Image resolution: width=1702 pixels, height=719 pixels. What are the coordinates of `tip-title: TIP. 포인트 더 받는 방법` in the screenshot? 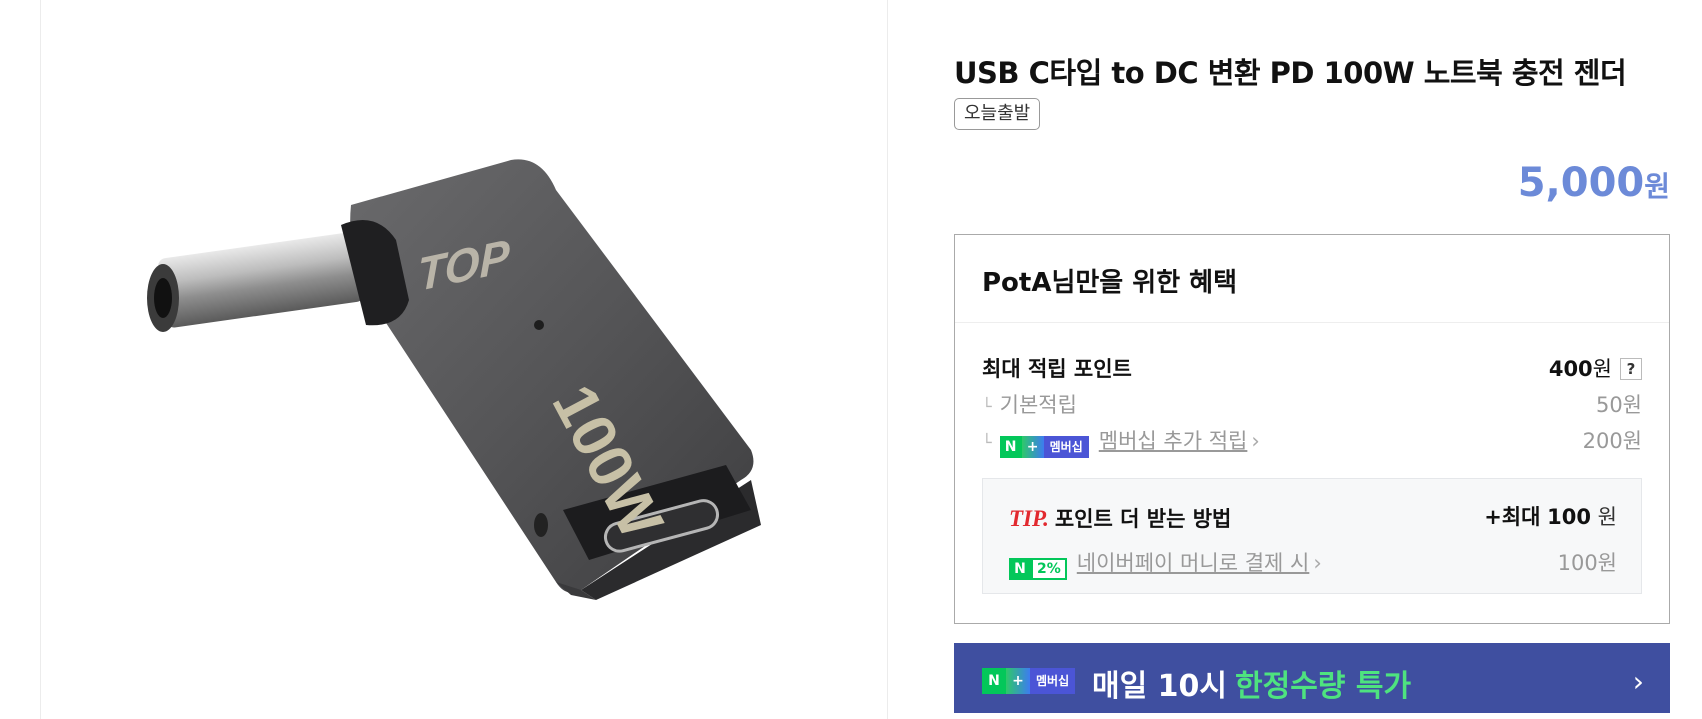 It's located at (1120, 518).